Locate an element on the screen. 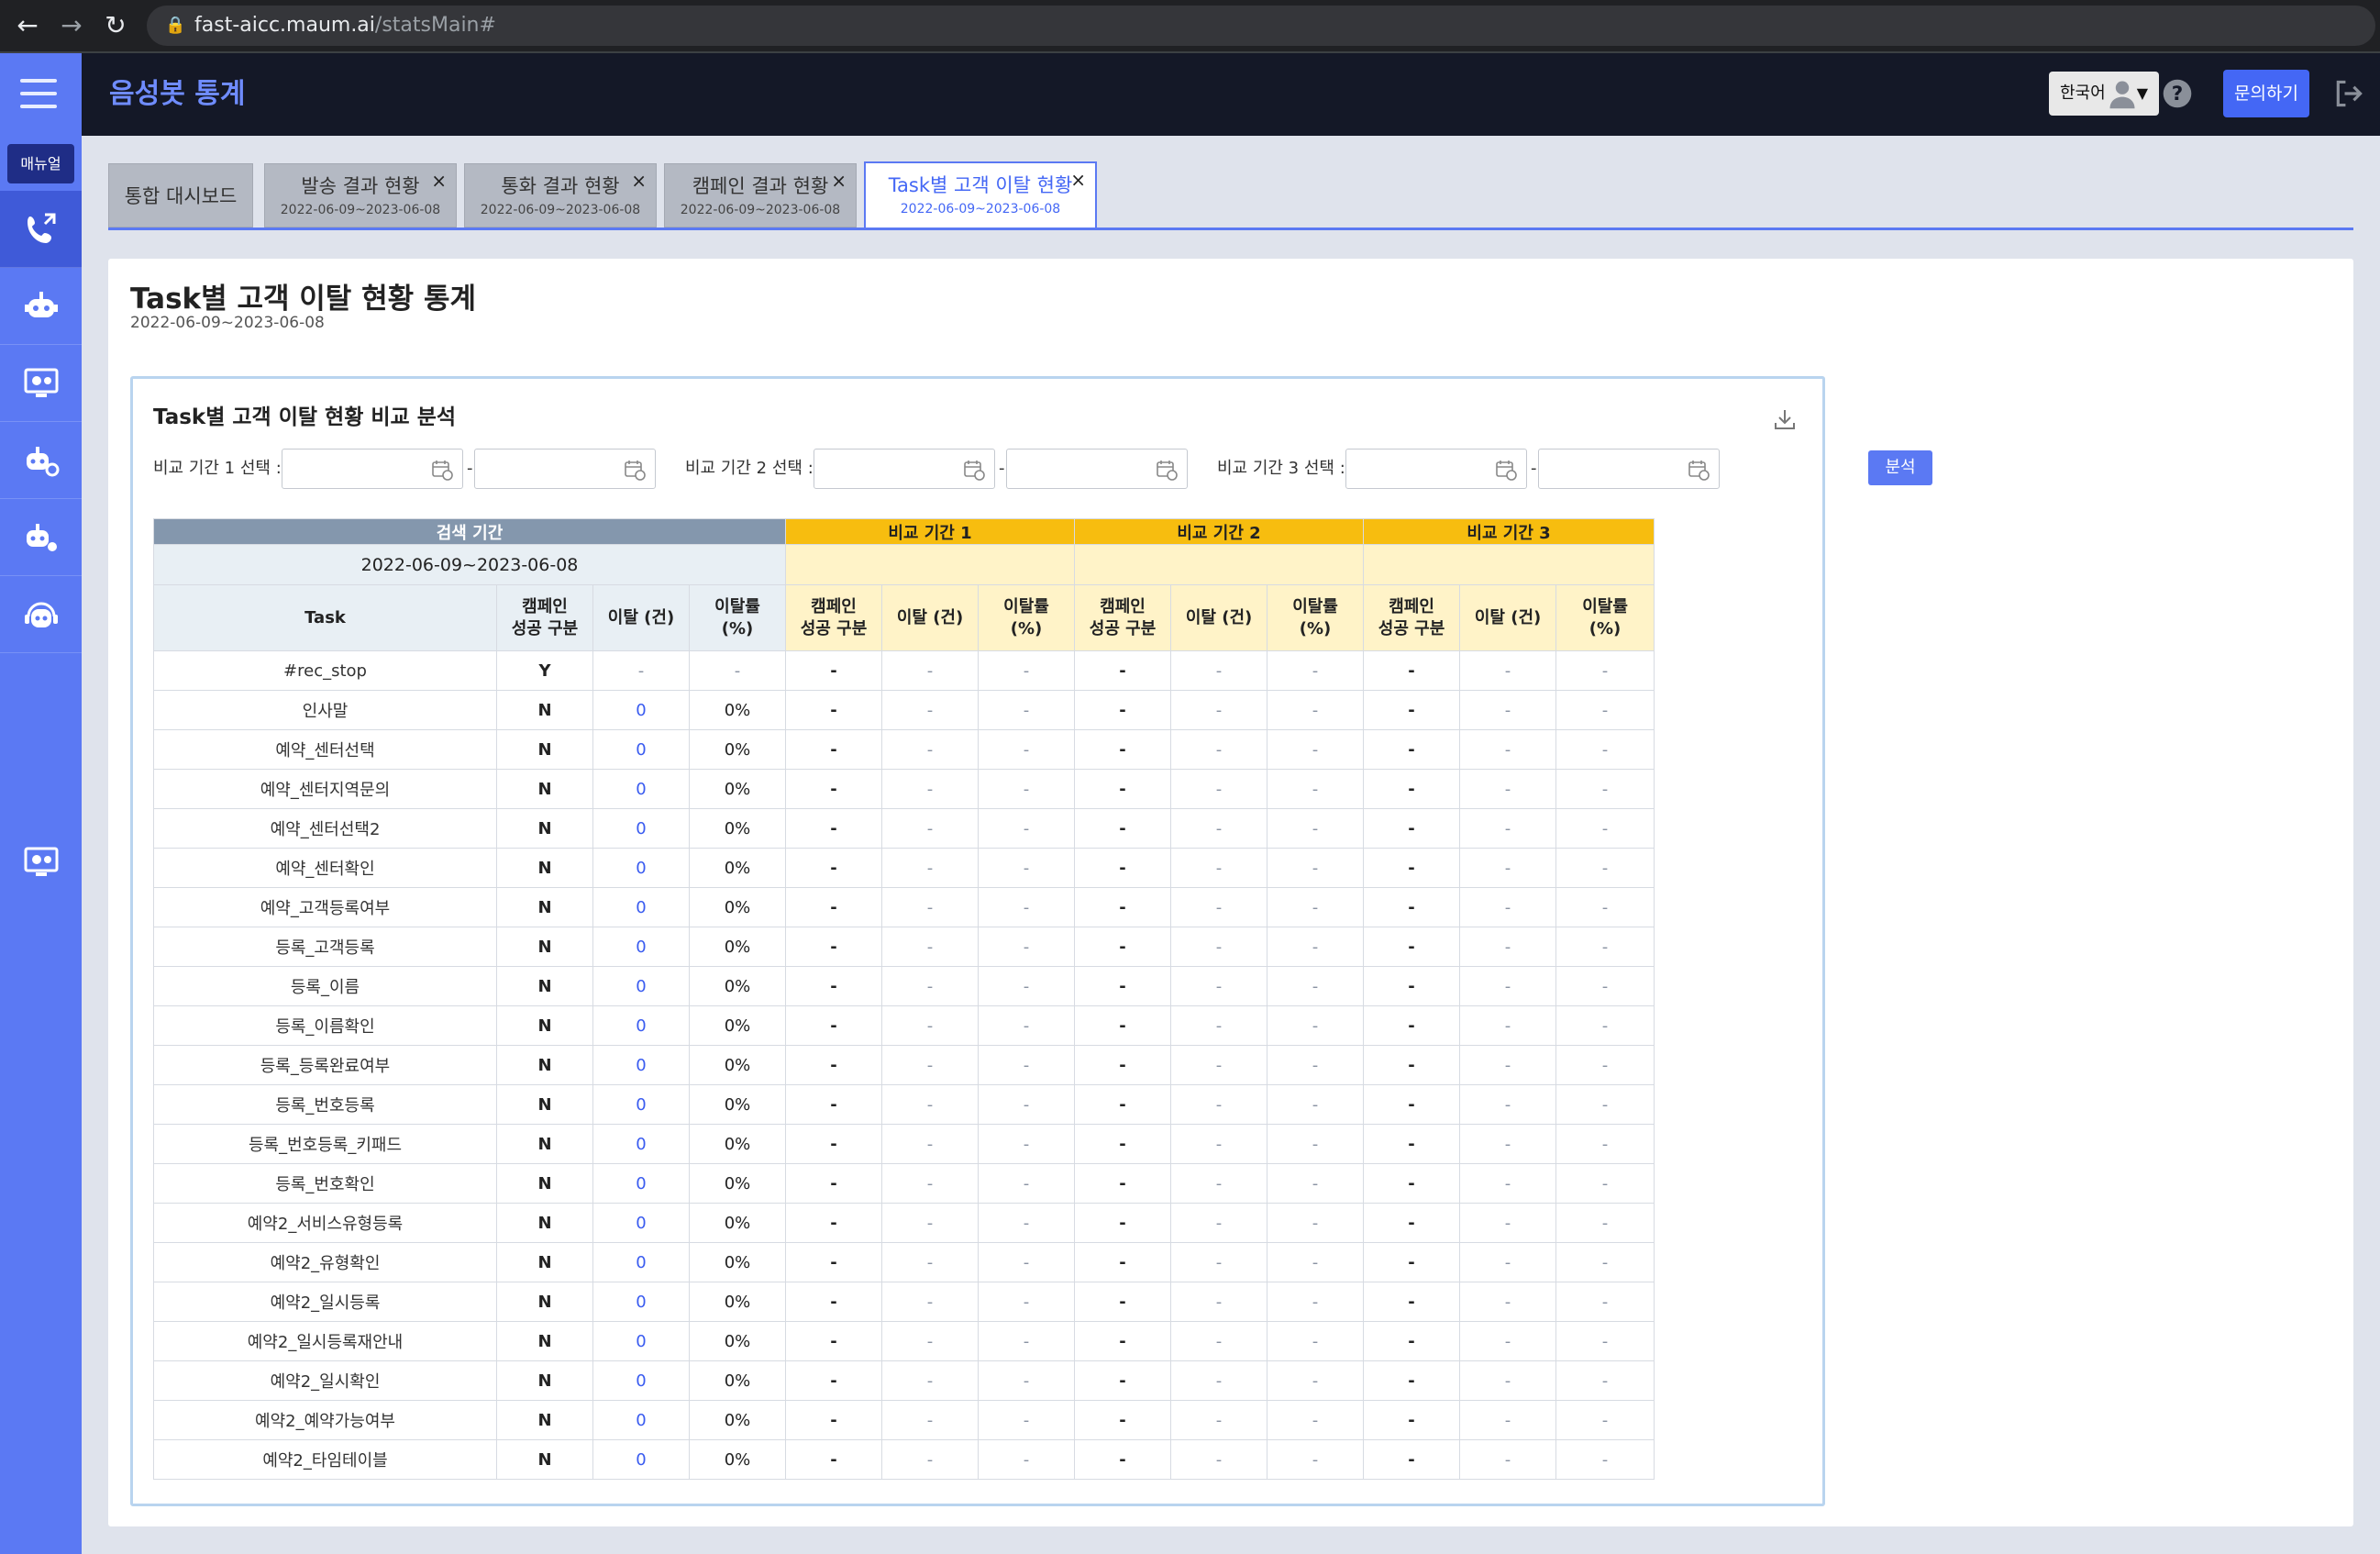 The width and height of the screenshot is (2380, 1554). tab-label: Task별 고객 이탈 현황 is located at coordinates (980, 185).